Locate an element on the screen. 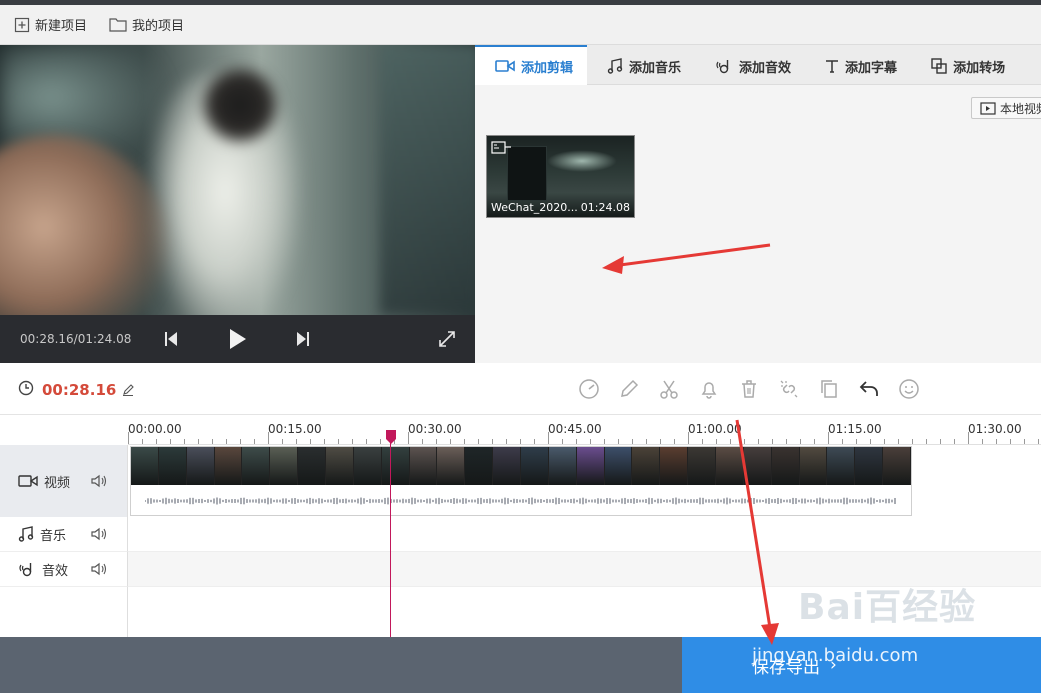 Image resolution: width=1041 pixels, height=693 pixels. folder-icon is located at coordinates (118, 24).